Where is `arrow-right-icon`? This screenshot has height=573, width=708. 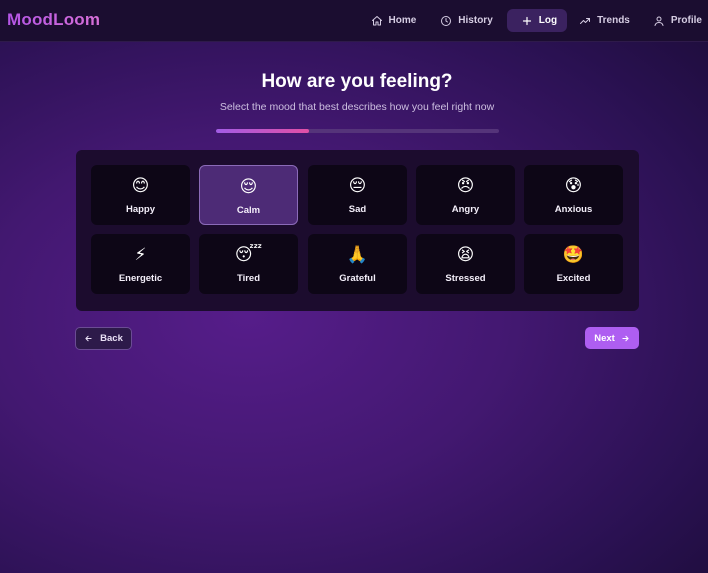
arrow-right-icon is located at coordinates (625, 338).